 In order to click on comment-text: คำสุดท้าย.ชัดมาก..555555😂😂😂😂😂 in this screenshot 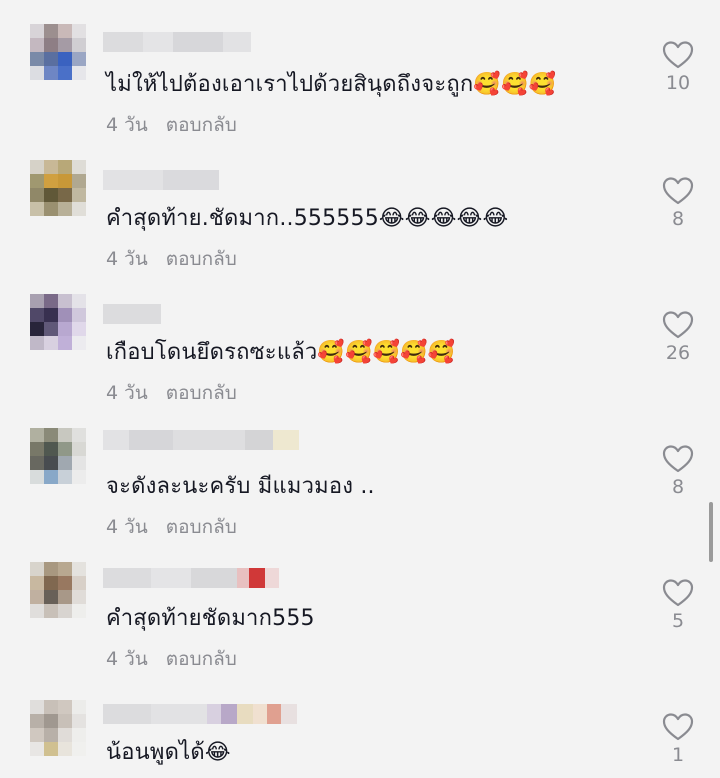, I will do `click(307, 218)`.